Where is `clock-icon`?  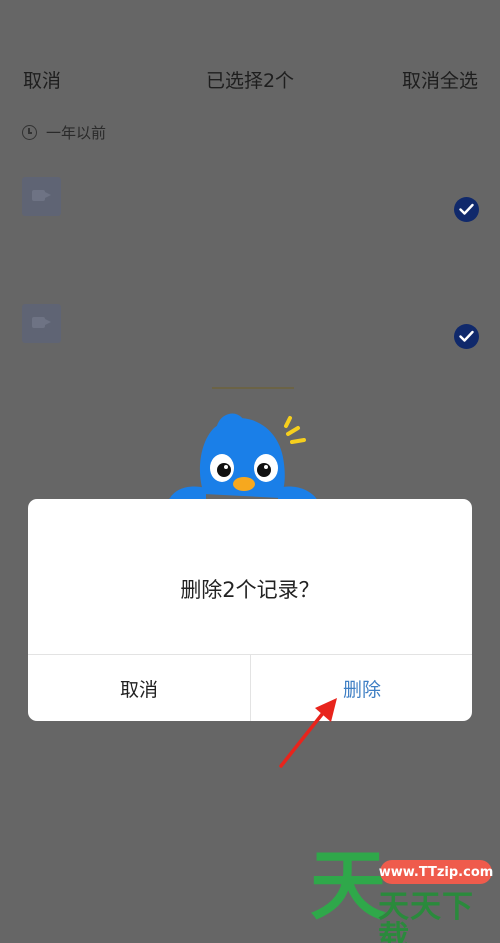 clock-icon is located at coordinates (29, 132).